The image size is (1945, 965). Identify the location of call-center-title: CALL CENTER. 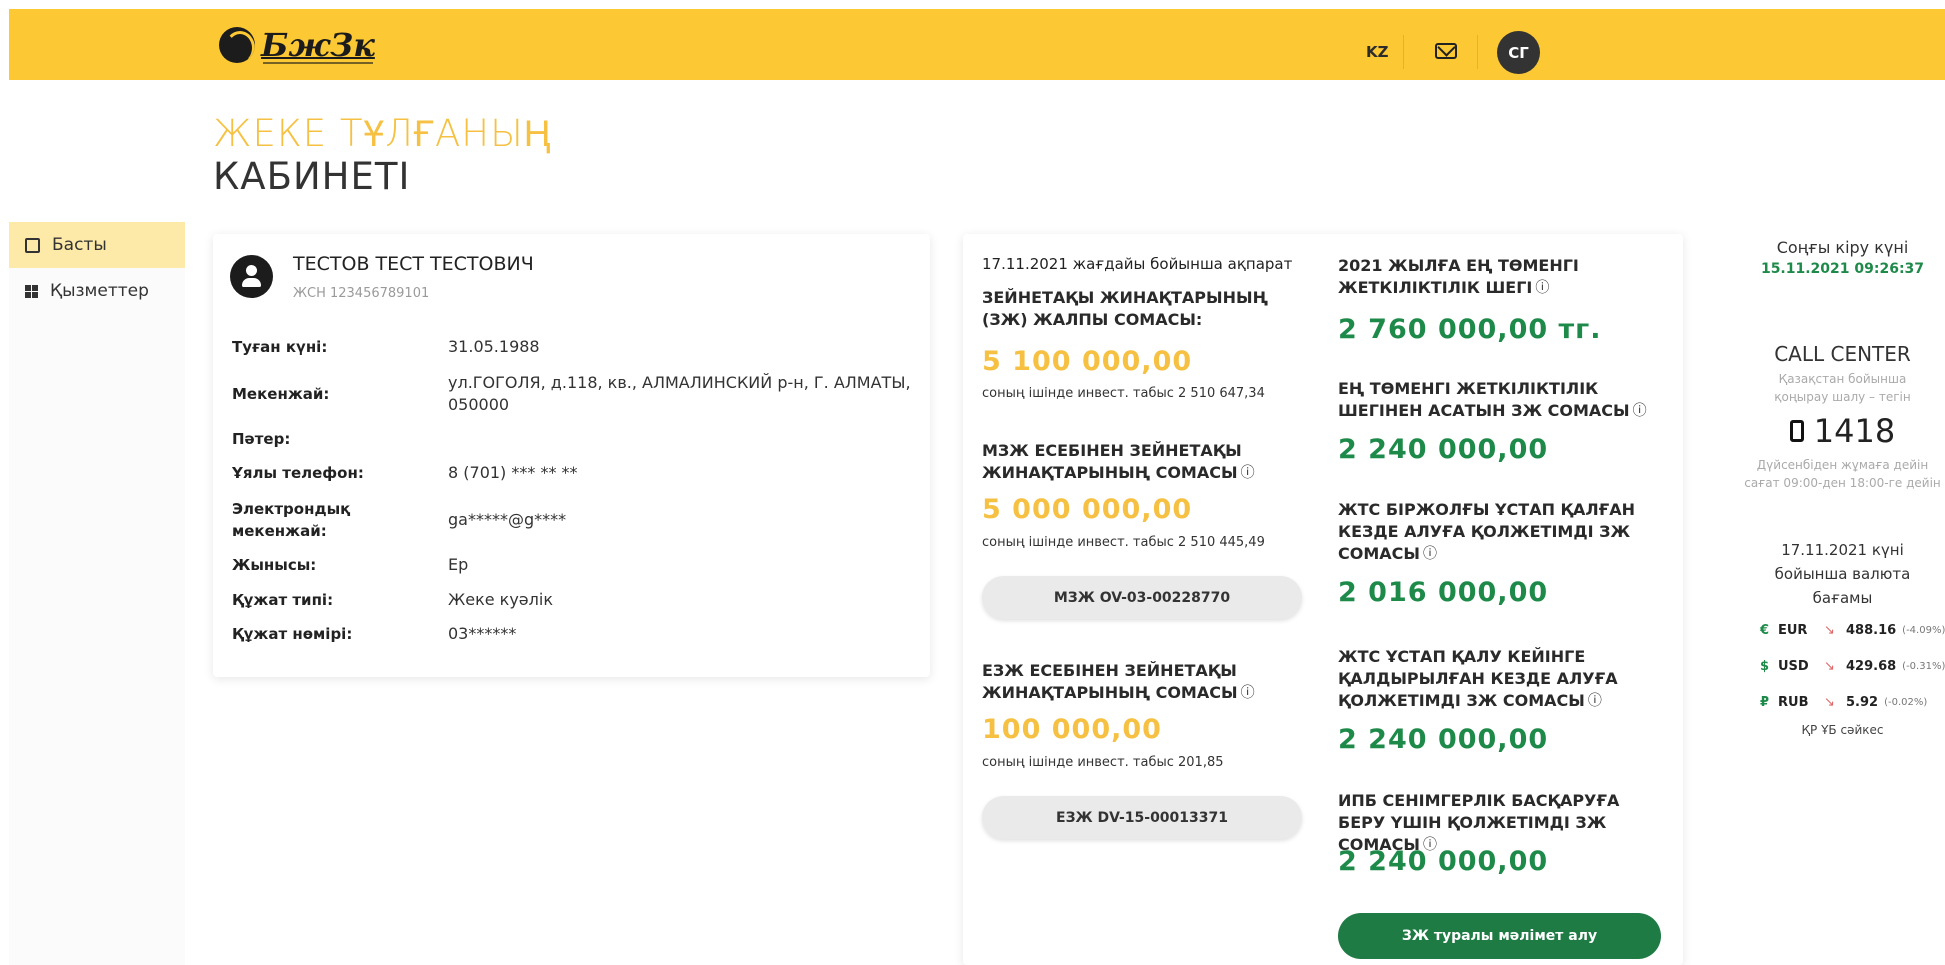
(1842, 354).